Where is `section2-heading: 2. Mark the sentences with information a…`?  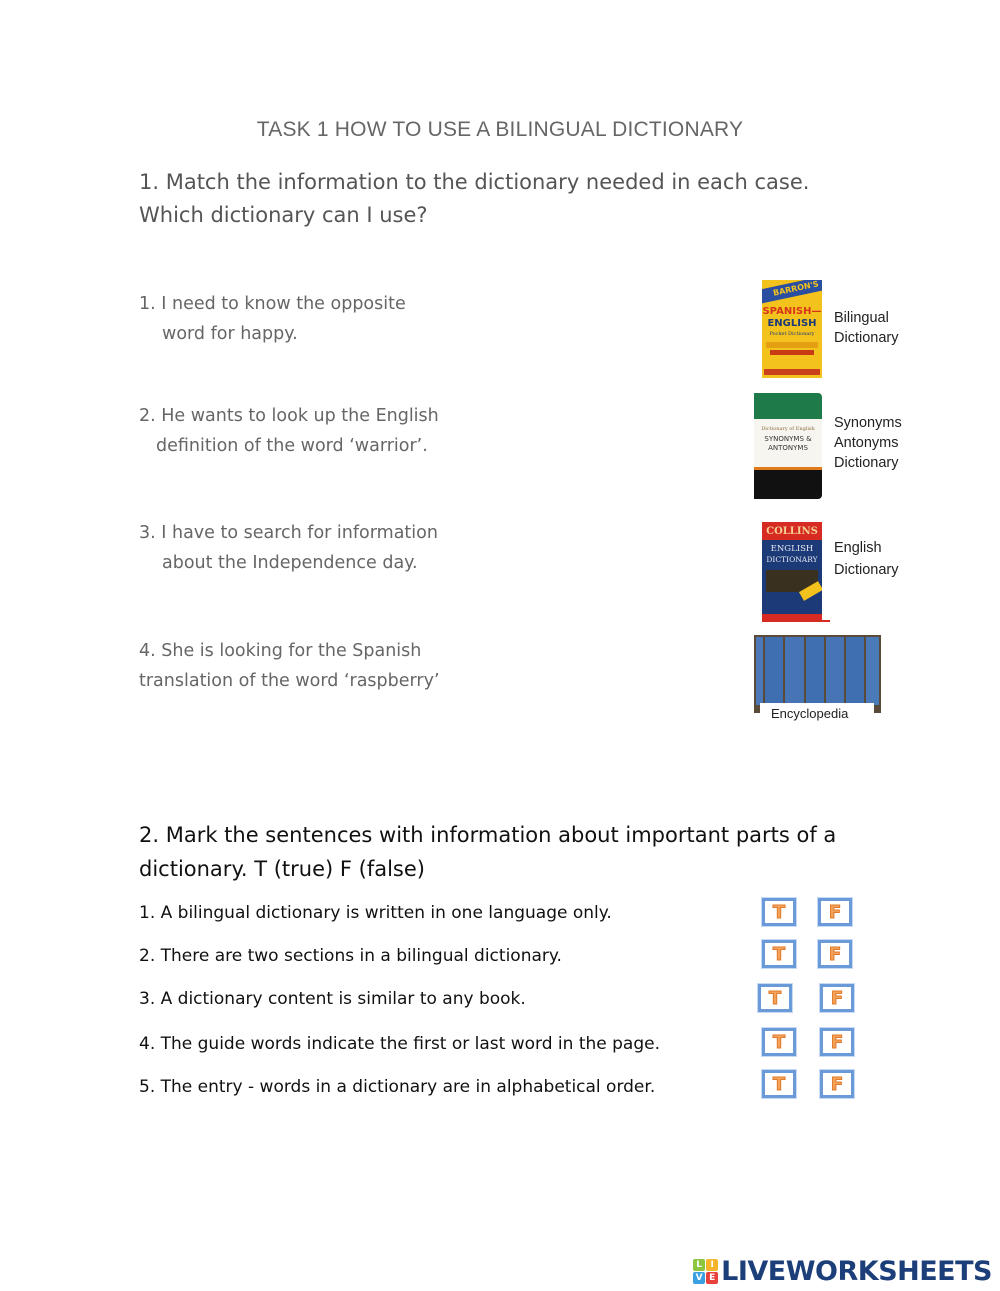
section2-heading: 2. Mark the sentences with information a… is located at coordinates (487, 852).